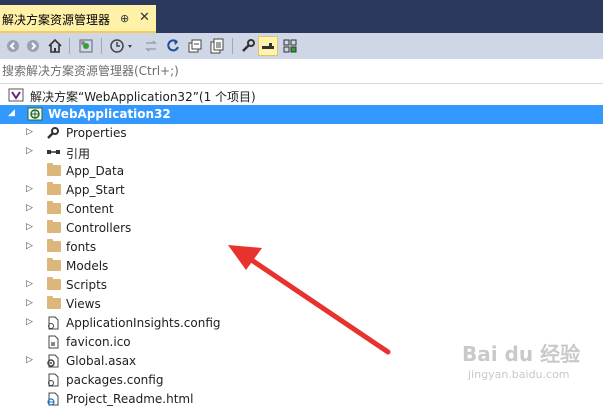 This screenshot has width=603, height=409. Describe the element at coordinates (519, 374) in the screenshot. I see `watermark-url: jingyan.baidu.com` at that location.